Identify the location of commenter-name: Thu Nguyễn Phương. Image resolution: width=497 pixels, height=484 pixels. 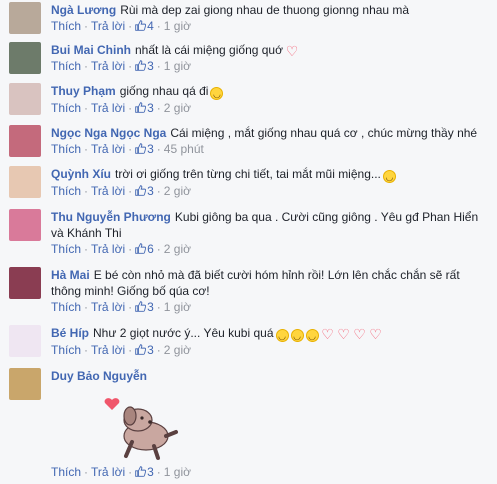
(111, 217).